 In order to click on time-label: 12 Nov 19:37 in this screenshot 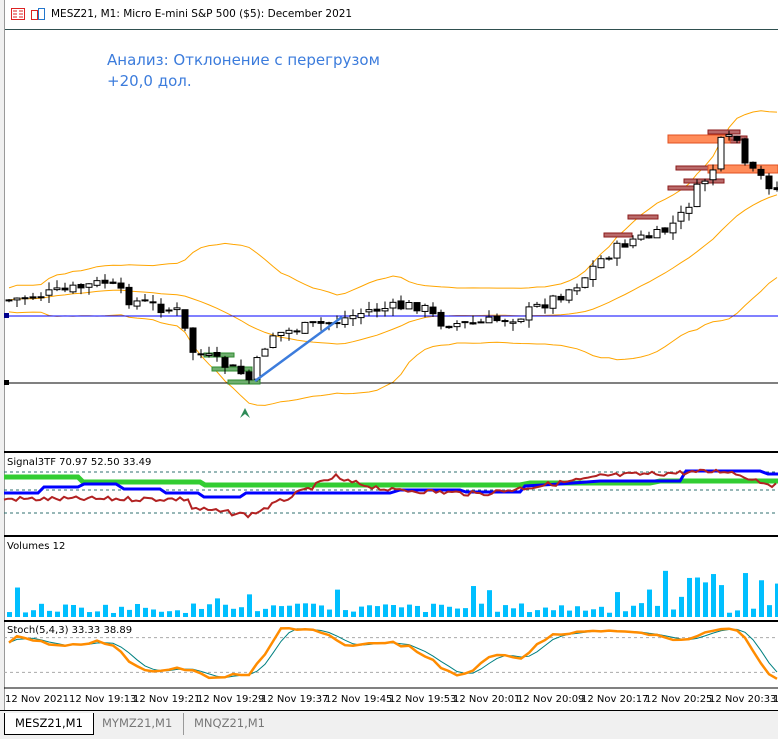, I will do `click(295, 699)`.